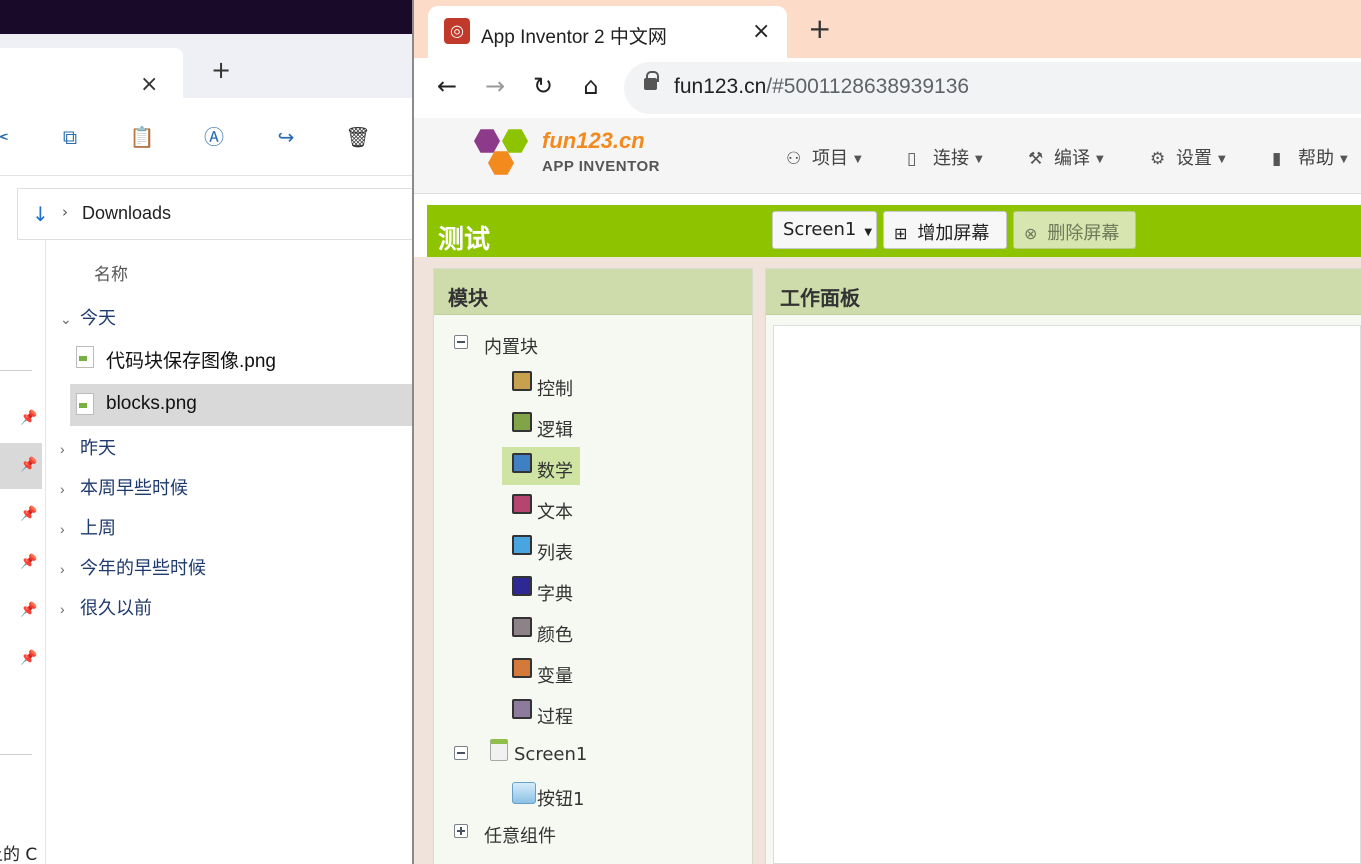  Describe the element at coordinates (555, 552) in the screenshot. I see `block-category-lists: 列表` at that location.